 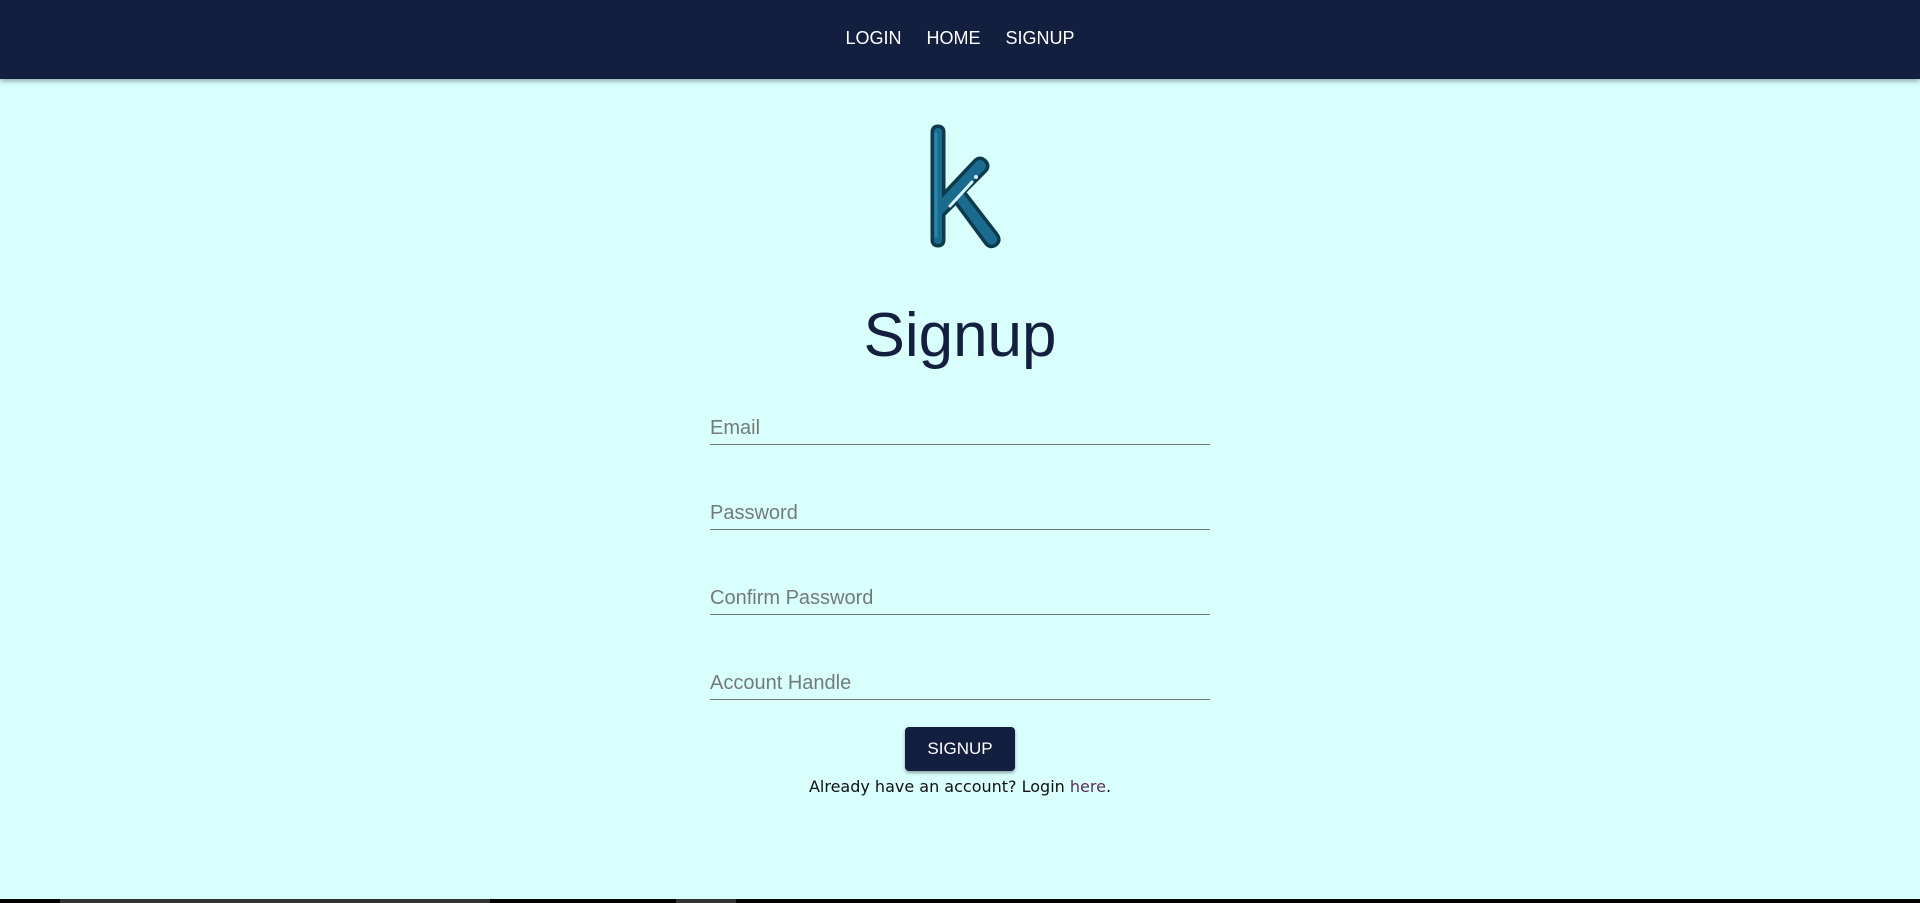 What do you see at coordinates (960, 335) in the screenshot?
I see `page-title: Signup` at bounding box center [960, 335].